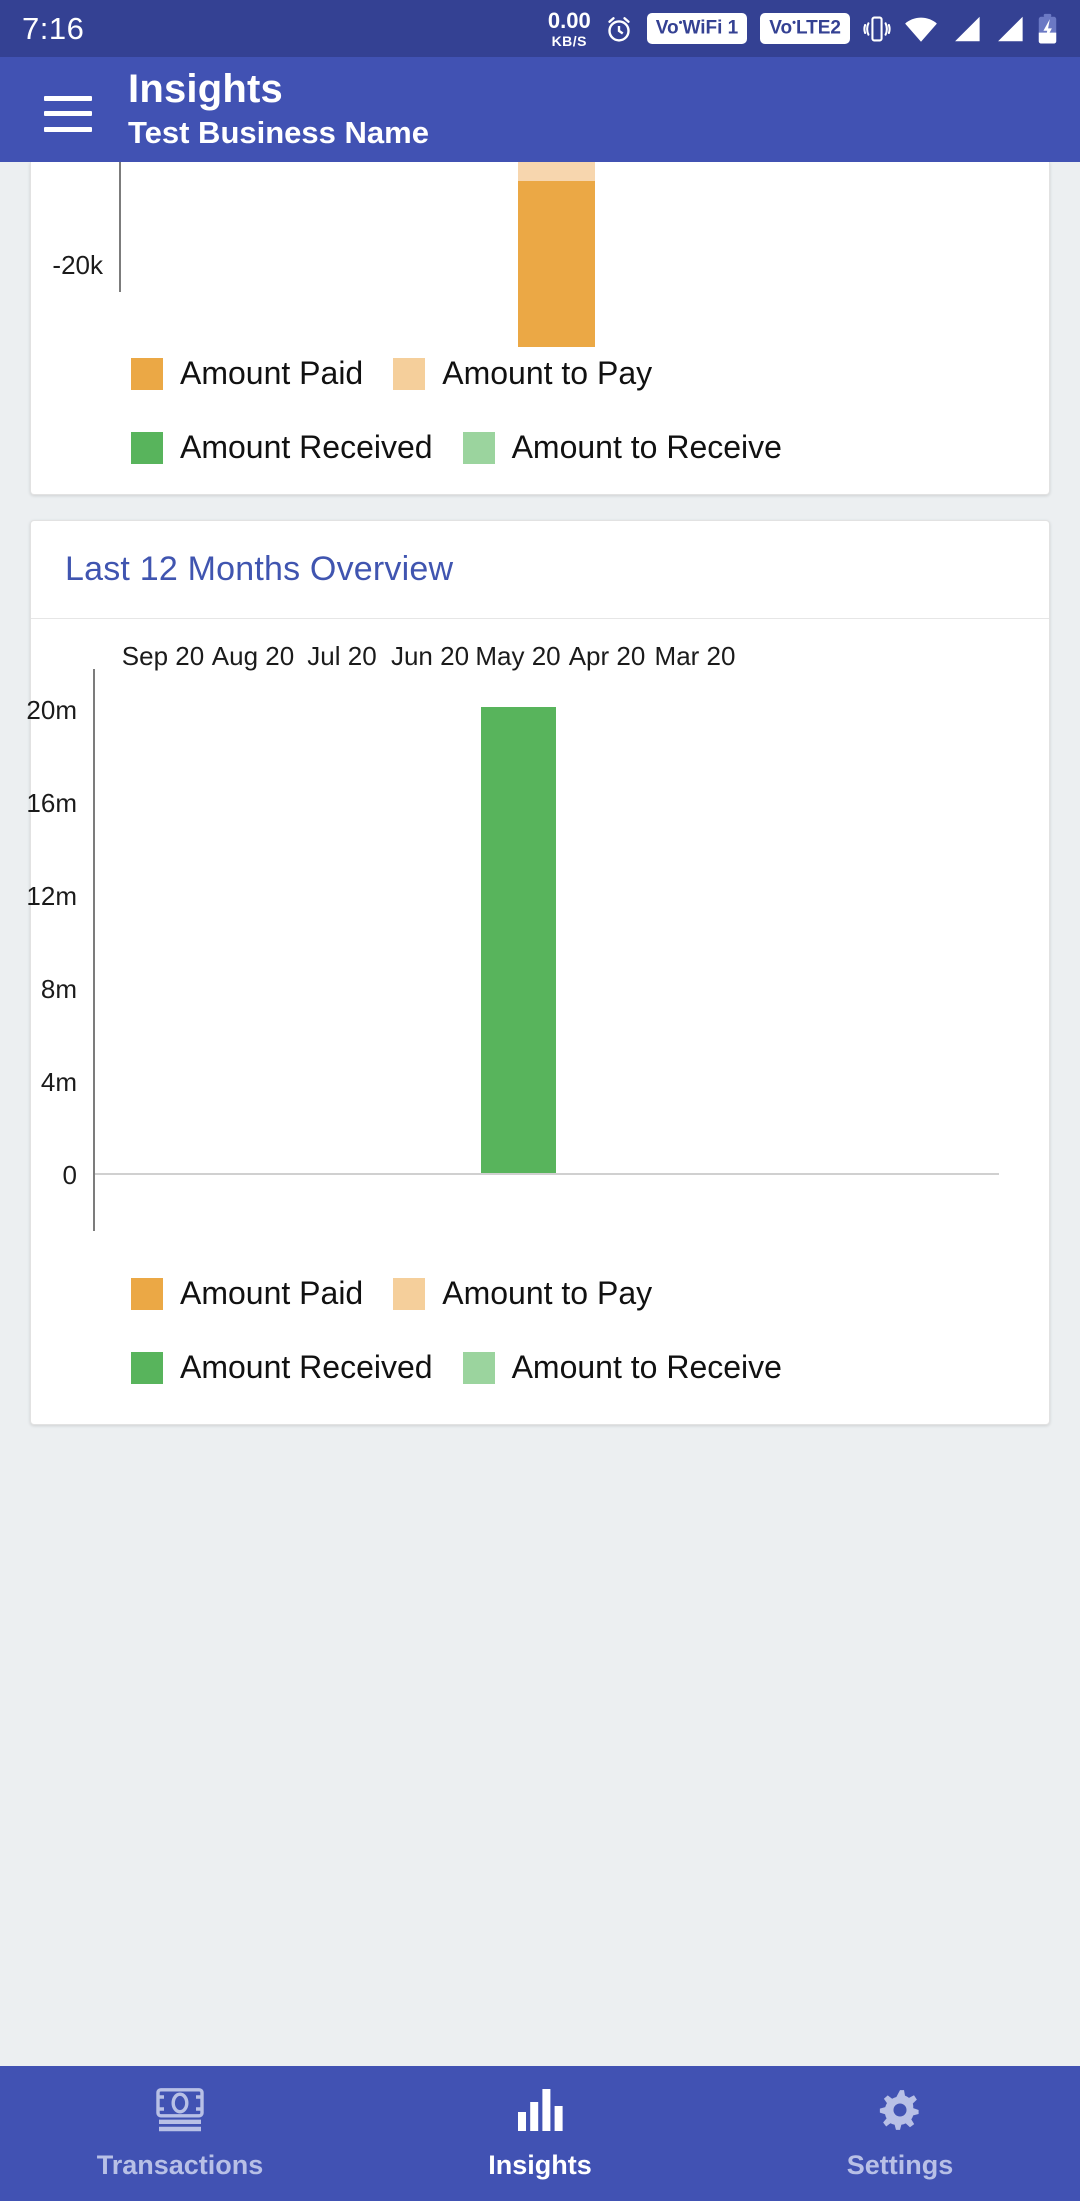 The height and width of the screenshot is (2201, 1080). What do you see at coordinates (695, 656) in the screenshot?
I see `x-axis-tick-label: Mar 20` at bounding box center [695, 656].